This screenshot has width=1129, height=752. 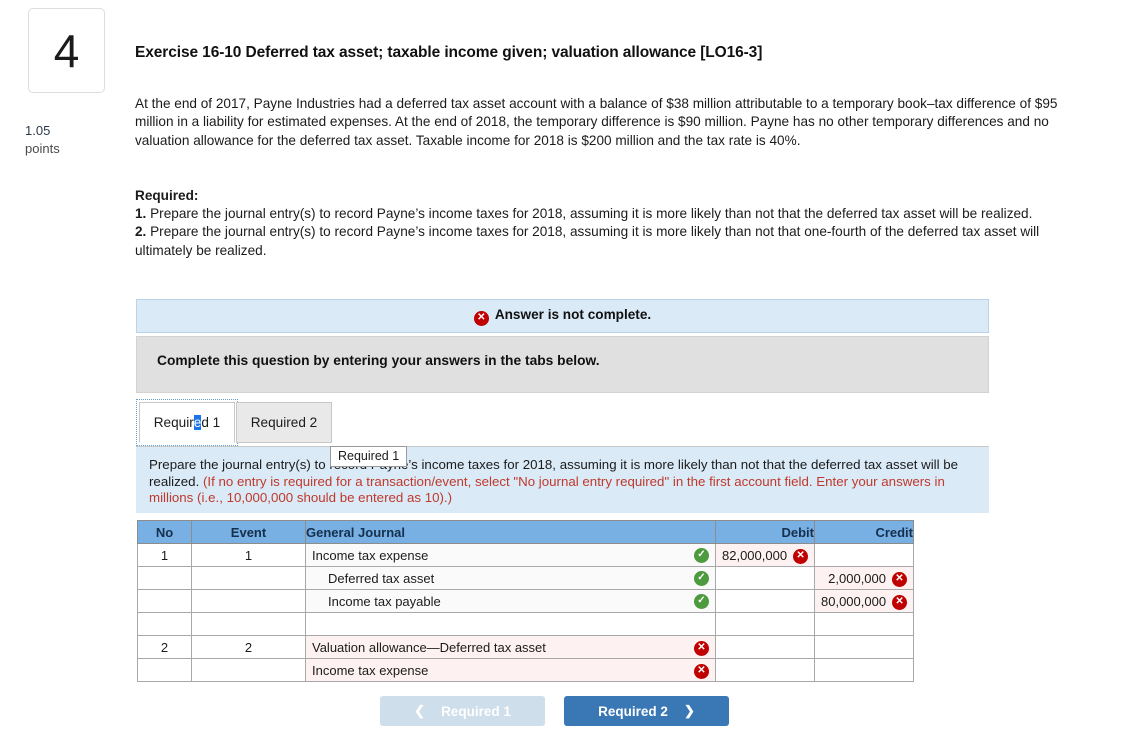 I want to click on tab-required-2: Required 2, so click(x=284, y=422).